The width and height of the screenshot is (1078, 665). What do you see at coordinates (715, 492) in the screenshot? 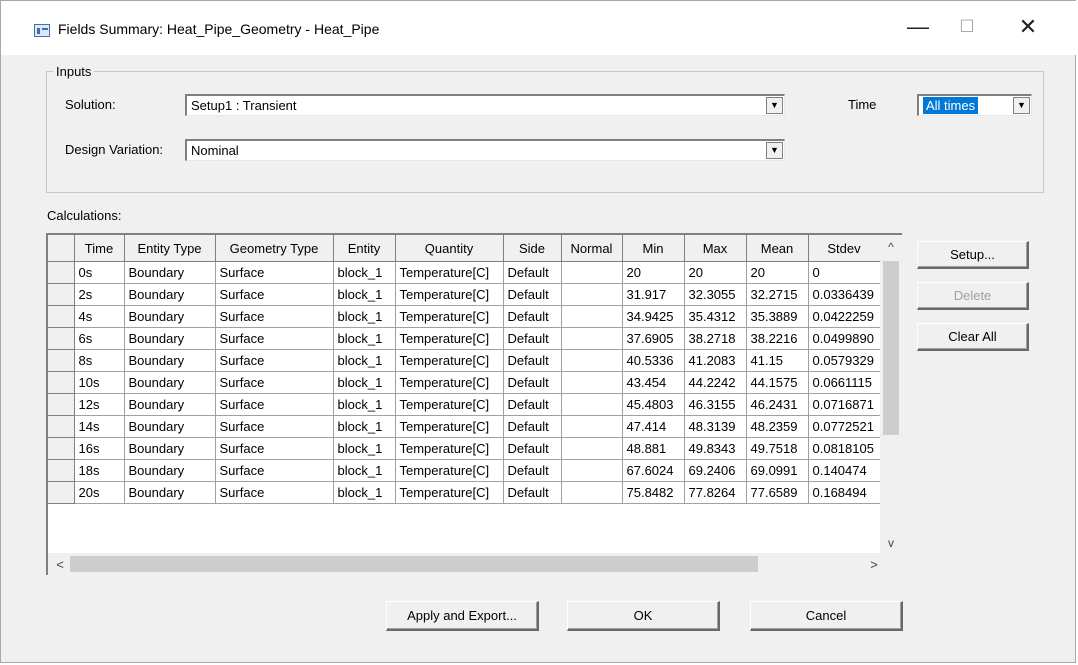
I see `table-cell: 77.8264` at bounding box center [715, 492].